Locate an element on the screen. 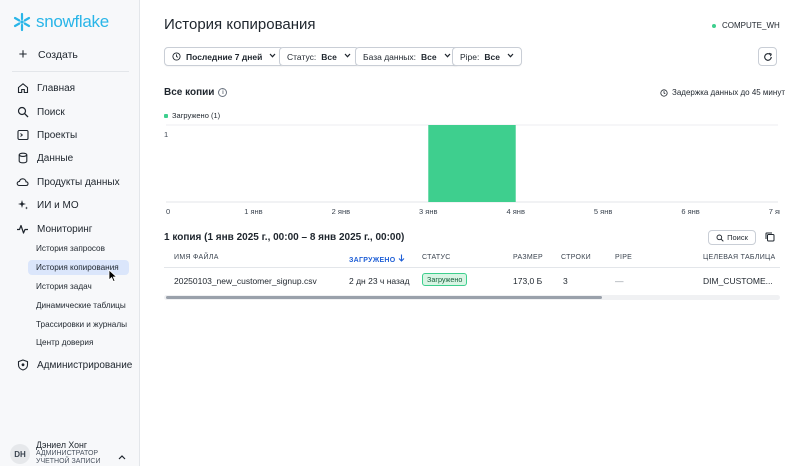 This screenshot has height=466, width=800. sidebar-item-search: Поиск is located at coordinates (40, 112).